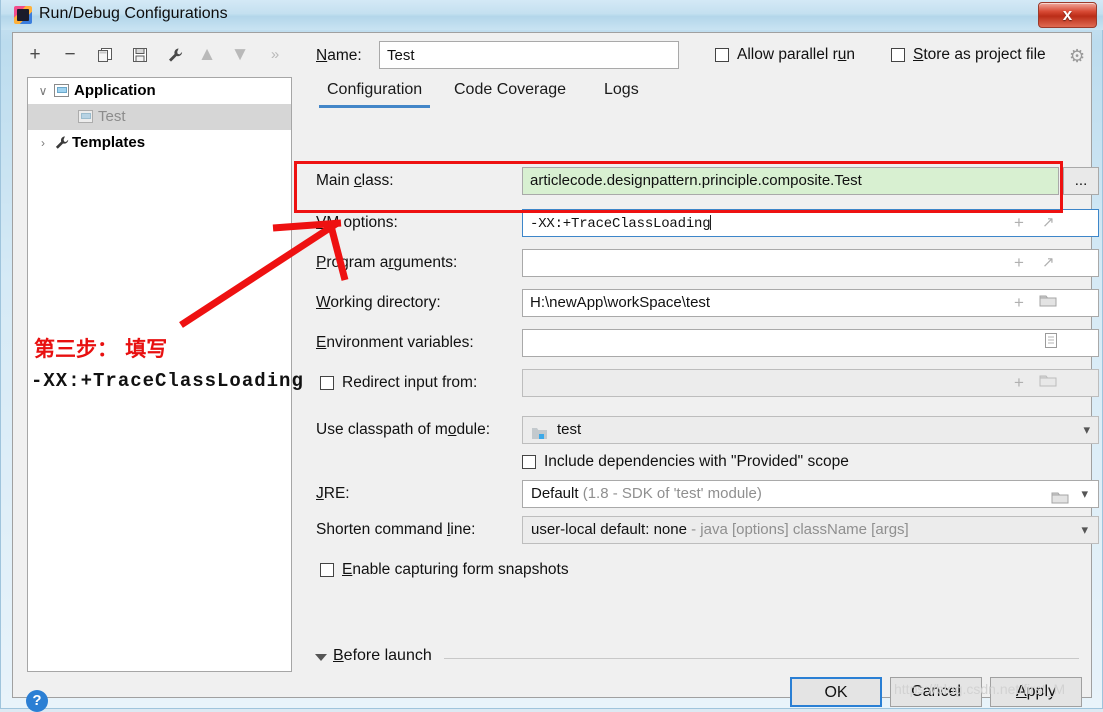 The image size is (1103, 712). Describe the element at coordinates (810, 494) in the screenshot. I see `jre-combobox: Default (1.8 - SDK of 'test' module) ▾` at that location.